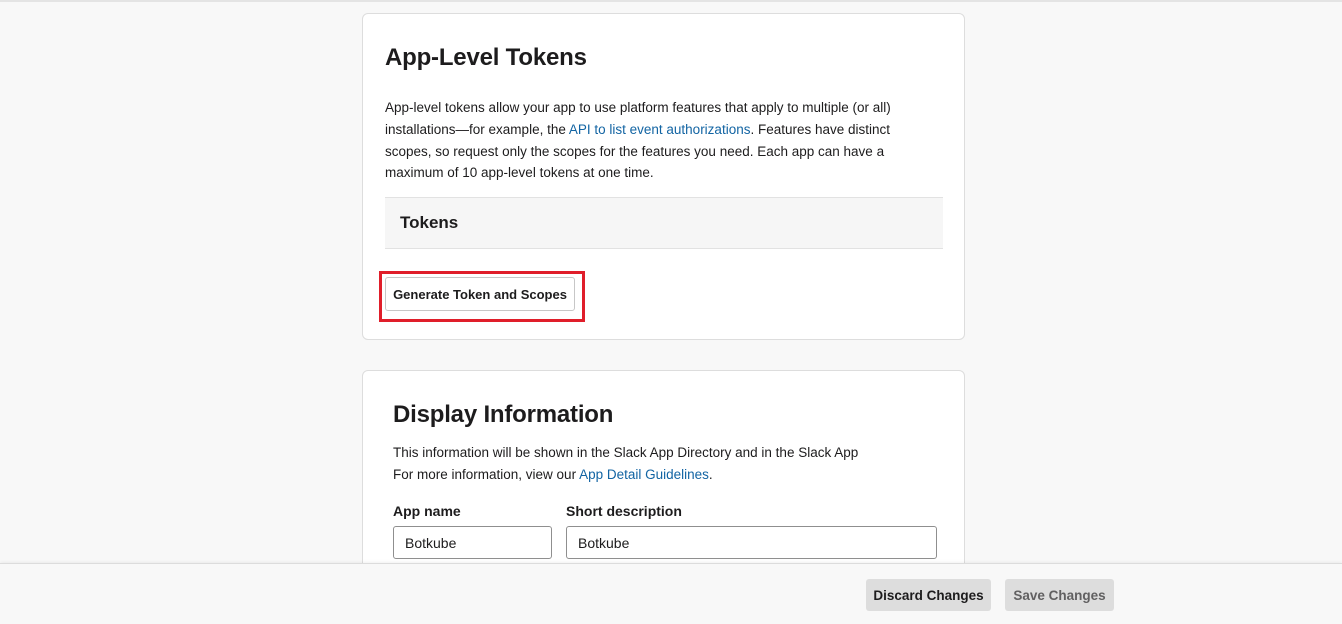 This screenshot has width=1342, height=624. I want to click on top-divider, so click(671, 1).